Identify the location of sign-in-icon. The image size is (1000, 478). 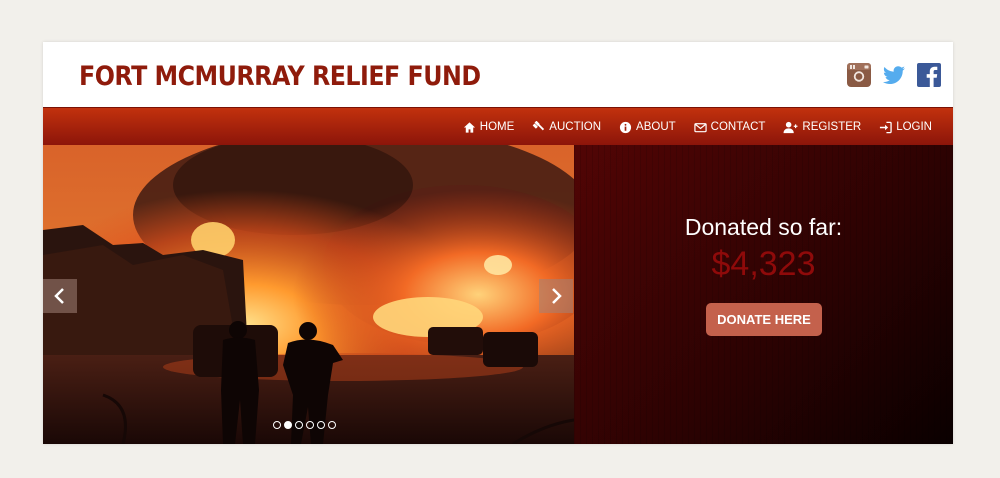
(886, 127).